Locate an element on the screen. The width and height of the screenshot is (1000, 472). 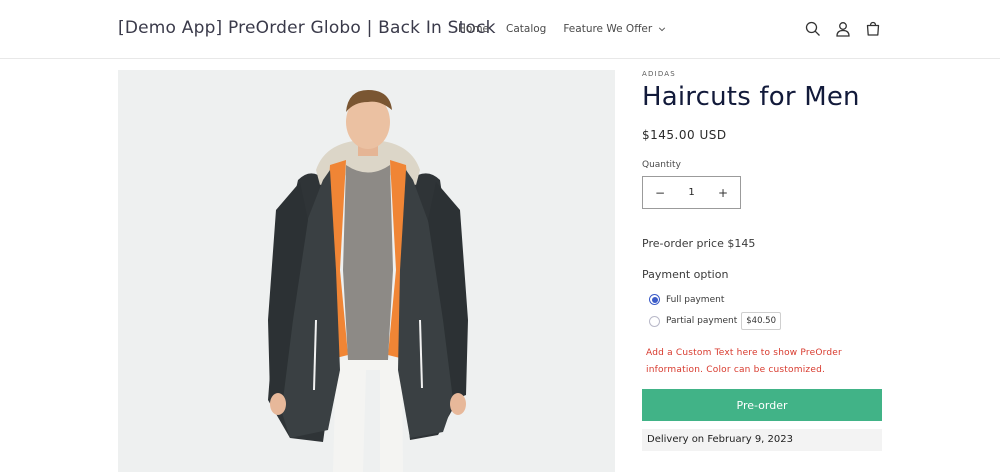
payment-option-partial: Partial payment $40.50 is located at coordinates (715, 321).